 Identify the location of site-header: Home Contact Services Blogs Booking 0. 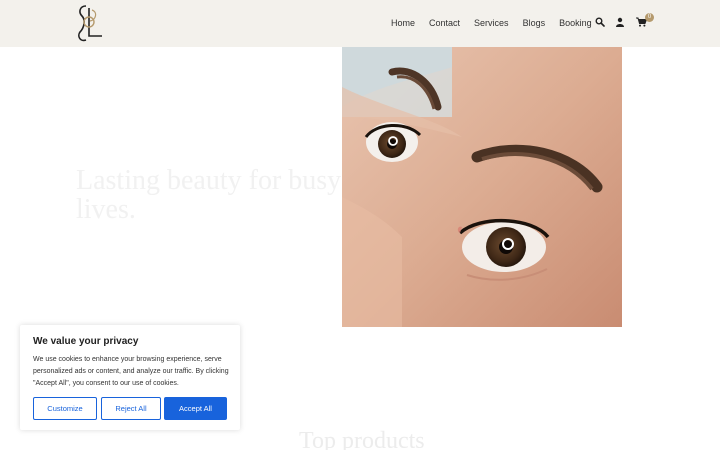
(360, 23).